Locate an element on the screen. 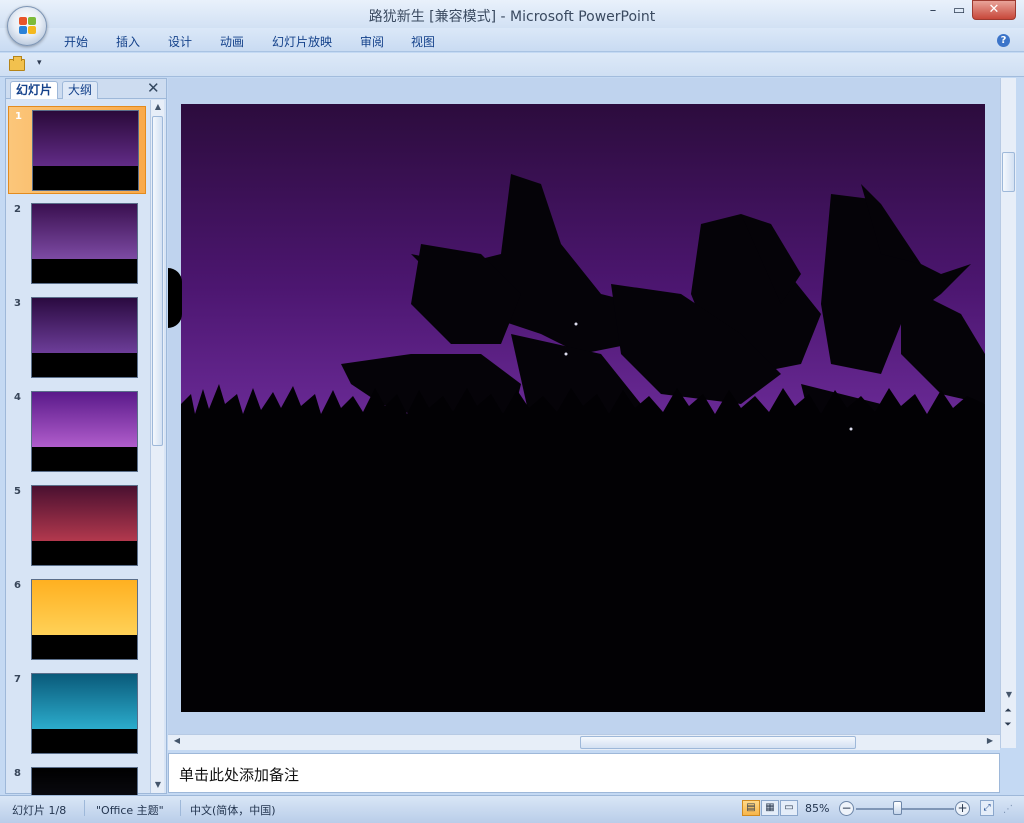  zoom-slider-handle is located at coordinates (897, 808).